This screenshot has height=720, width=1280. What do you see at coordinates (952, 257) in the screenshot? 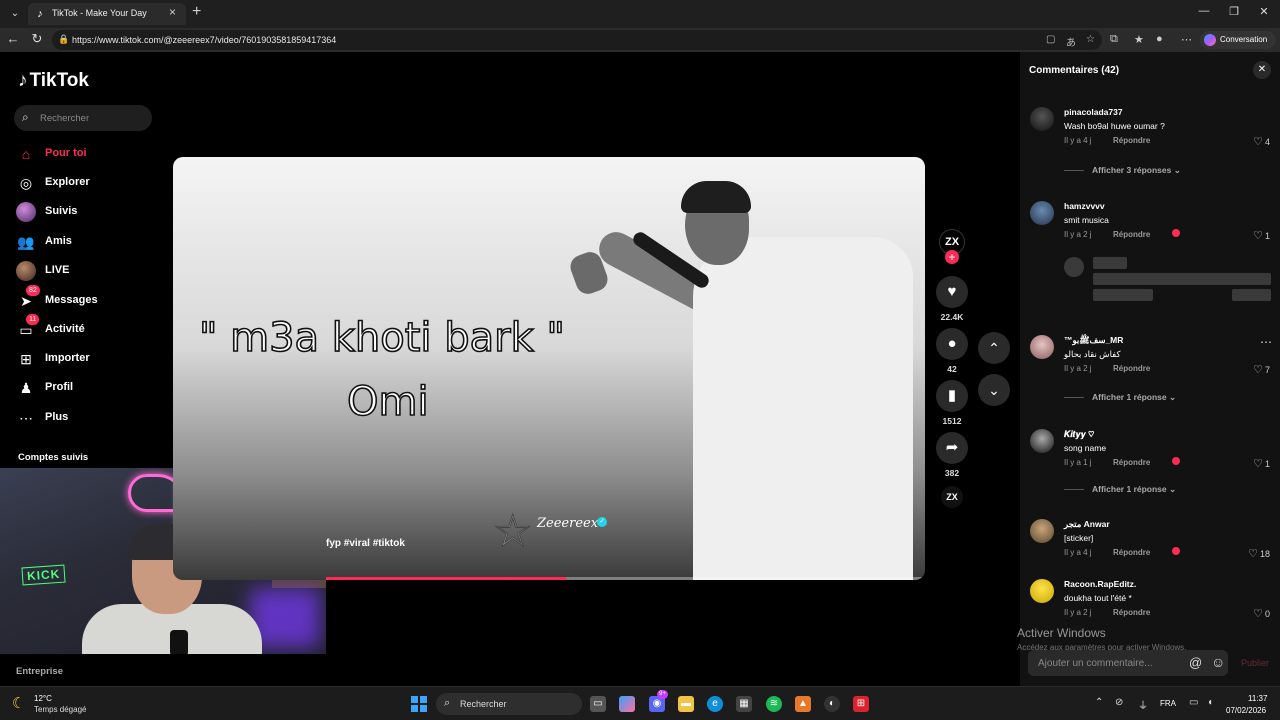
I see `follow-plus-icon: +` at bounding box center [952, 257].